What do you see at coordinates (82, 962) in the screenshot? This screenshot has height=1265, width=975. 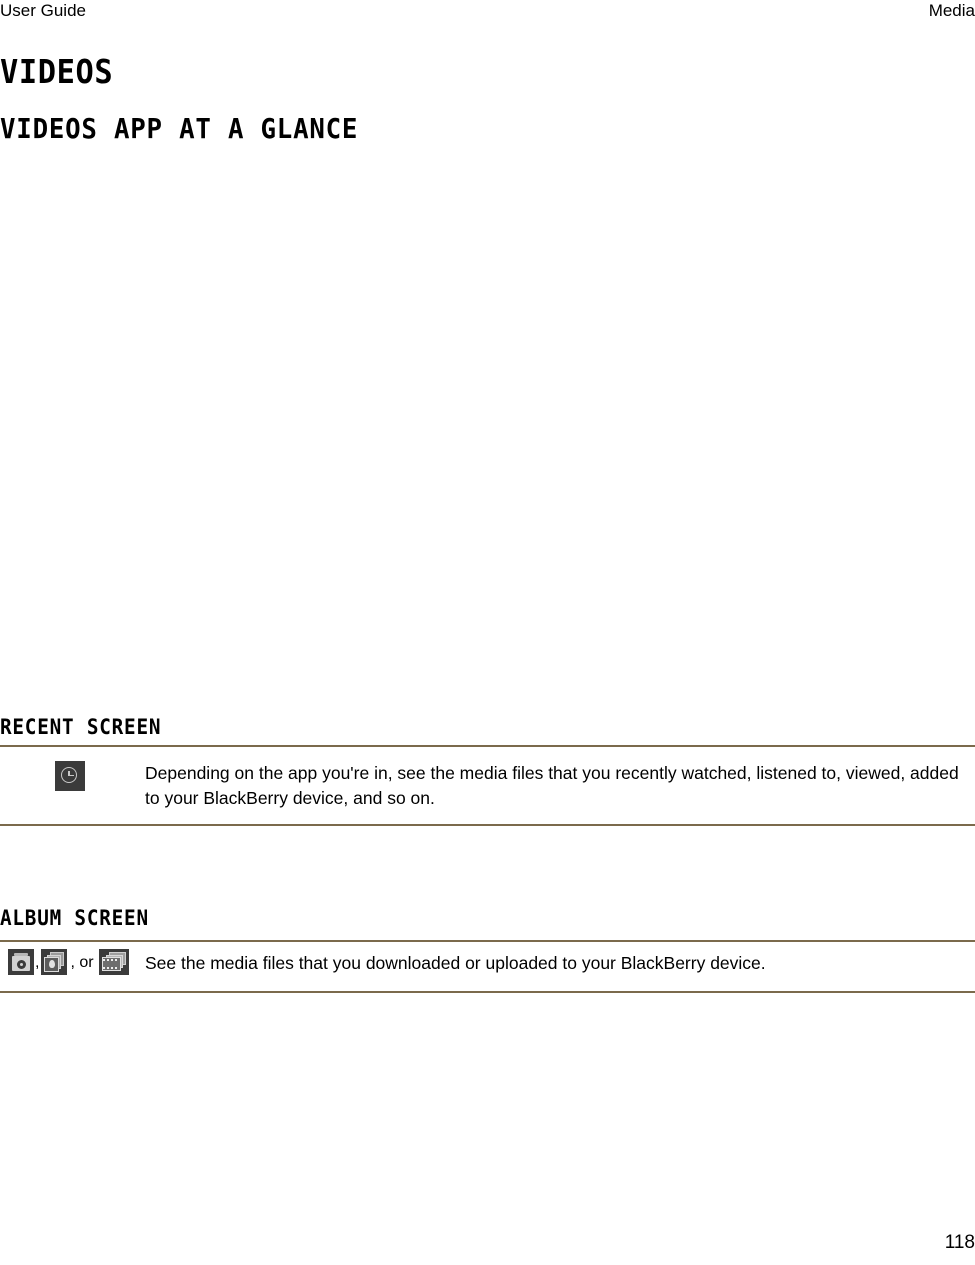 I see `icon-separator-or: , or` at bounding box center [82, 962].